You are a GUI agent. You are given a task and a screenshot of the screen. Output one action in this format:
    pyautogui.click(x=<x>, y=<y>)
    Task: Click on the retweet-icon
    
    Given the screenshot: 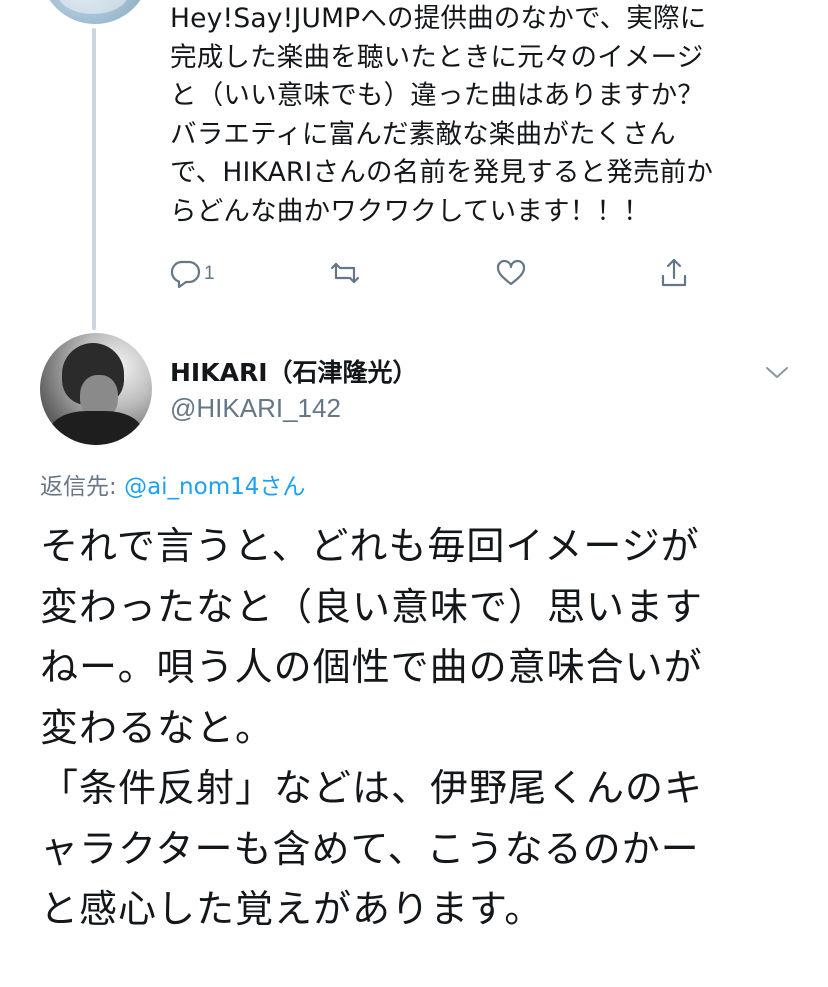 What is the action you would take?
    pyautogui.click(x=345, y=273)
    